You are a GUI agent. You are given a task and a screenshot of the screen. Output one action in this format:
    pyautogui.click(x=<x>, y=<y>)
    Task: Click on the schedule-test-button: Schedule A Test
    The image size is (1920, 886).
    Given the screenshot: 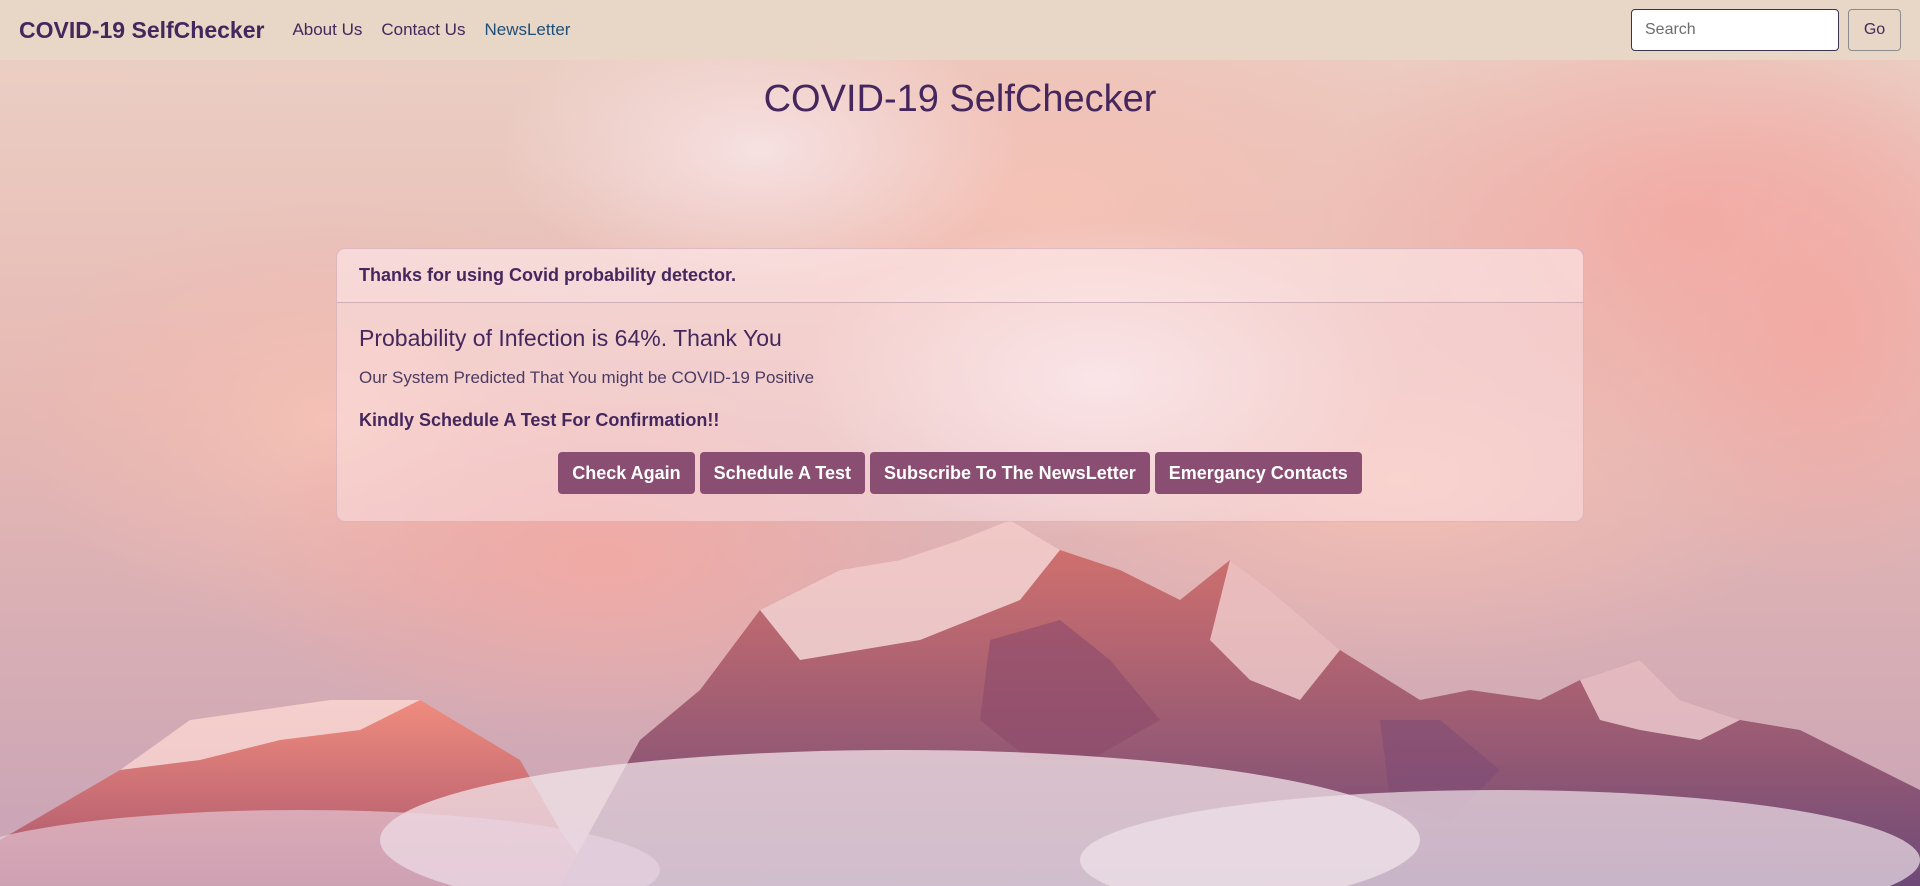 What is the action you would take?
    pyautogui.click(x=782, y=473)
    